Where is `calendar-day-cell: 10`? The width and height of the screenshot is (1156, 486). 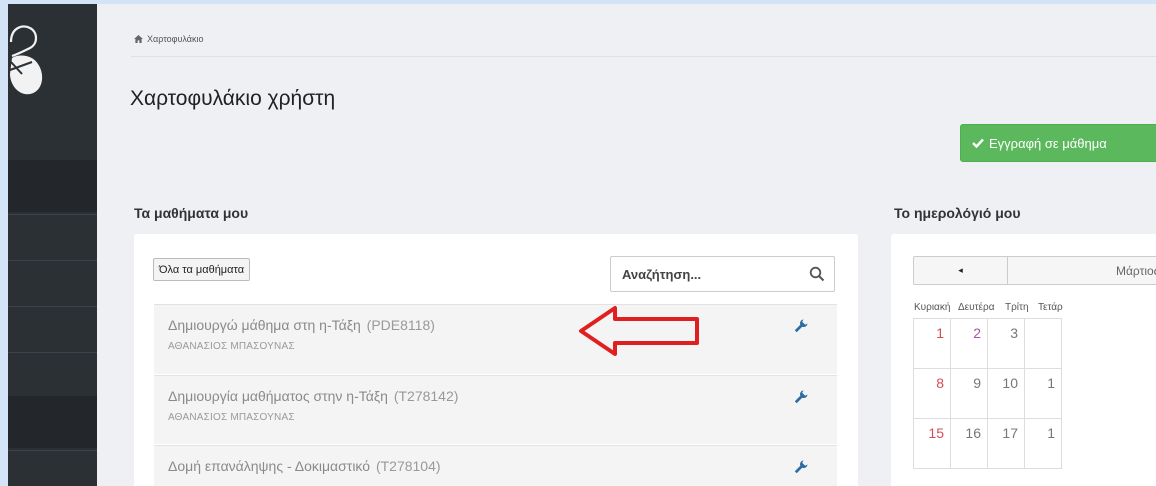
calendar-day-cell: 10 is located at coordinates (1006, 393).